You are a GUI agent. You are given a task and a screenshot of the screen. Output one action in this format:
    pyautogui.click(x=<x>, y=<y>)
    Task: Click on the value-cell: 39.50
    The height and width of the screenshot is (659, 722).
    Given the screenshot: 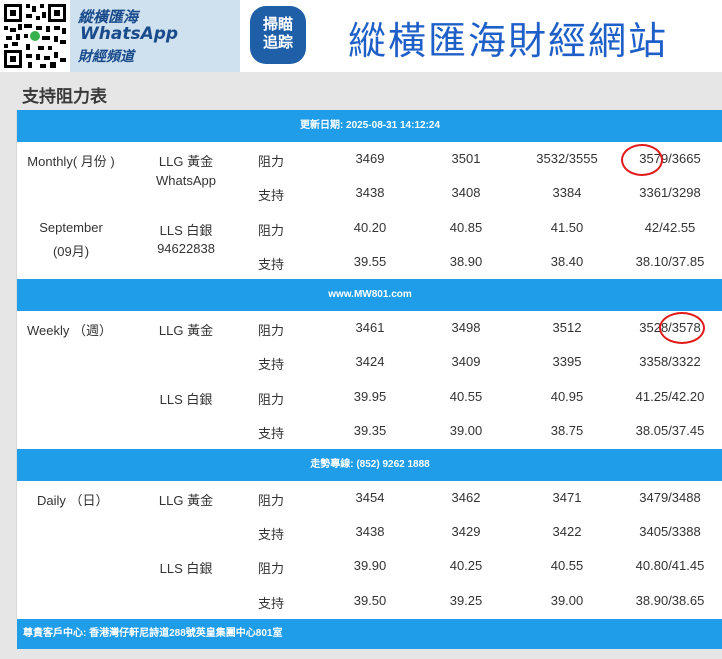 What is the action you would take?
    pyautogui.click(x=370, y=600)
    